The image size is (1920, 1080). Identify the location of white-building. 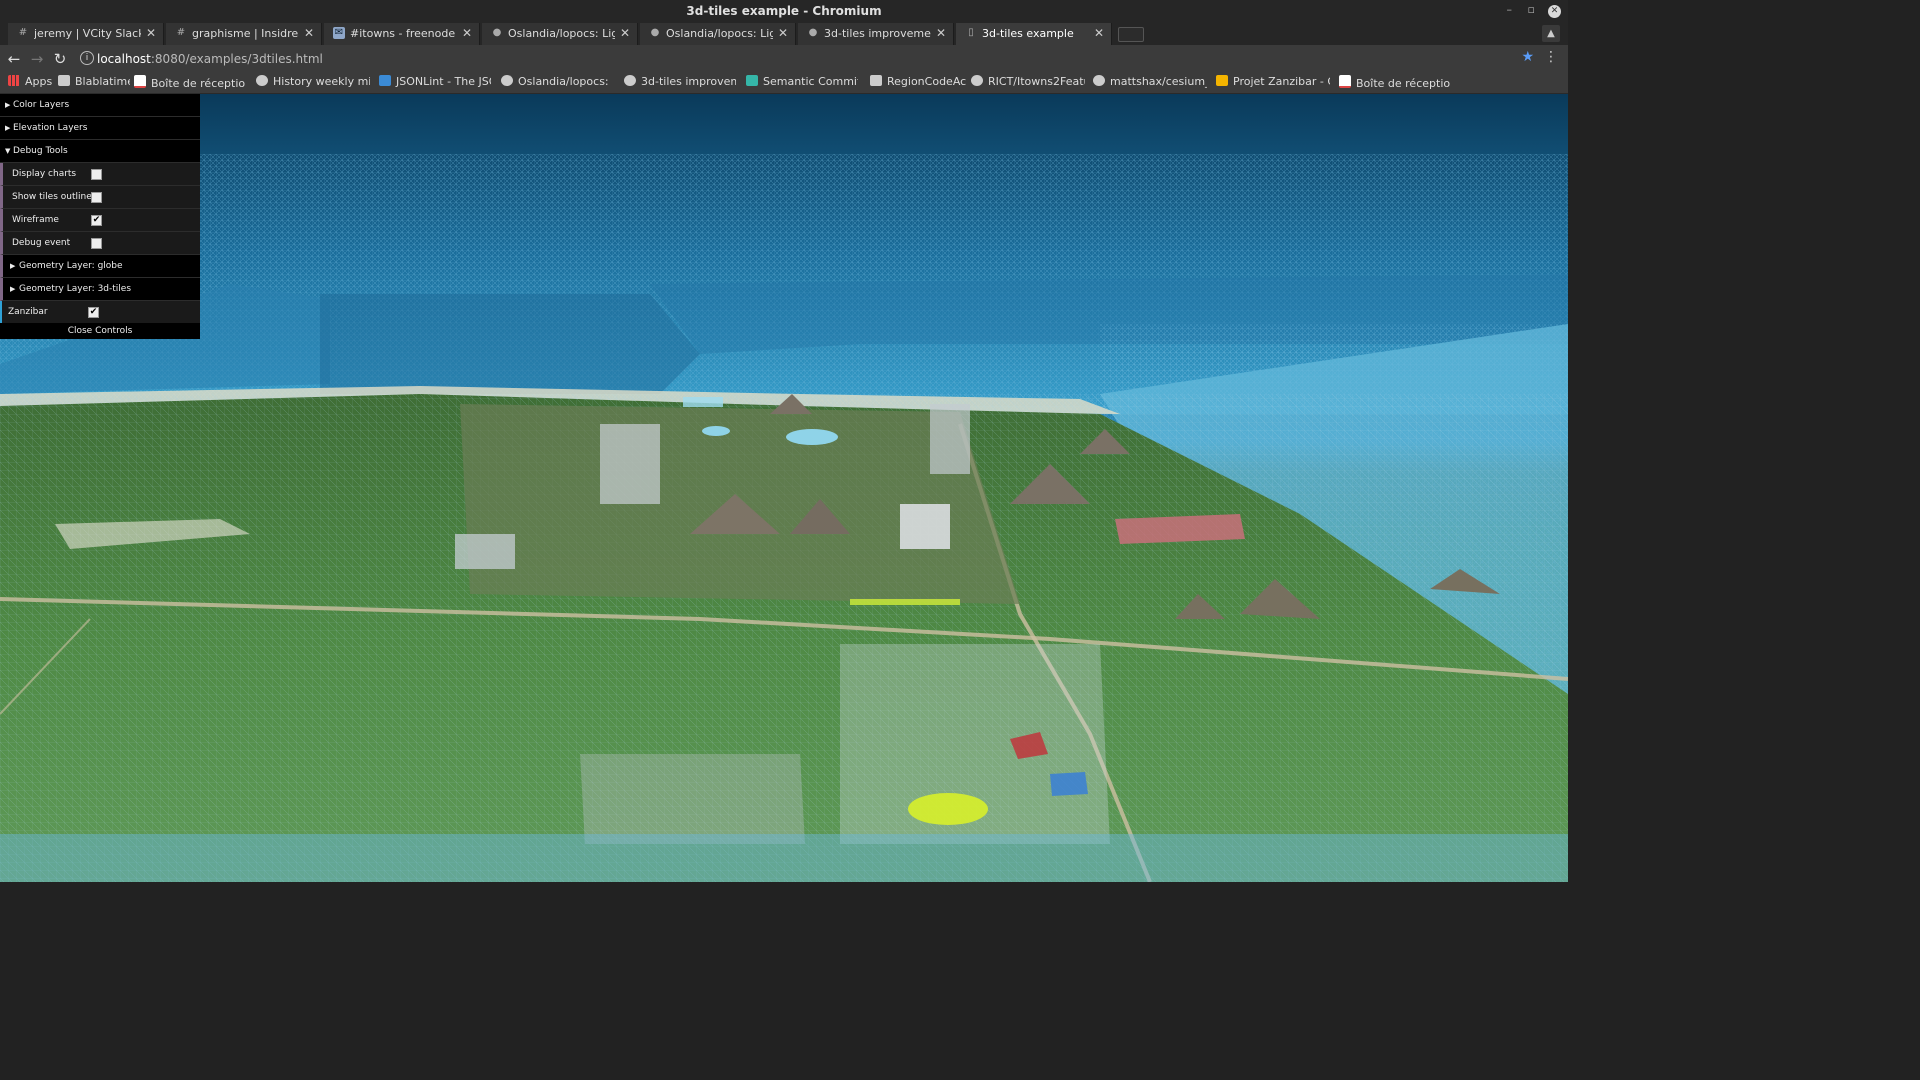
(925, 526).